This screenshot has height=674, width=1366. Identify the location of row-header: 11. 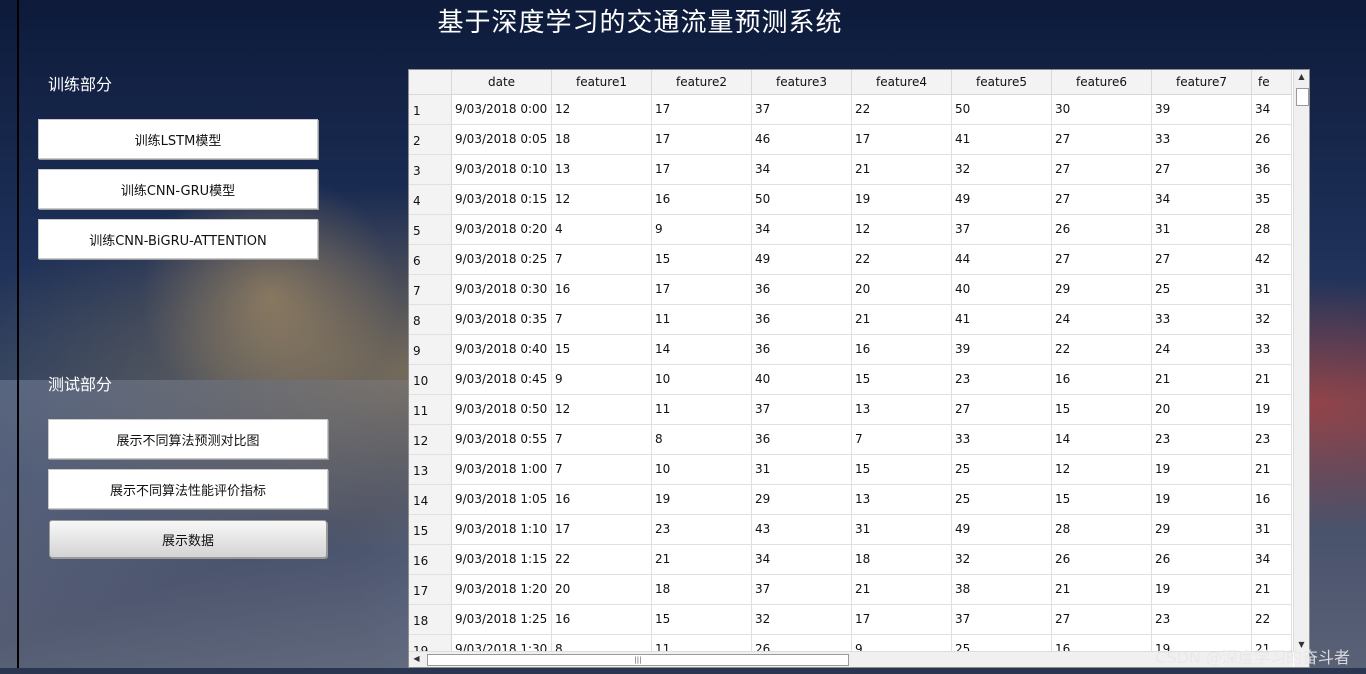
(430, 409).